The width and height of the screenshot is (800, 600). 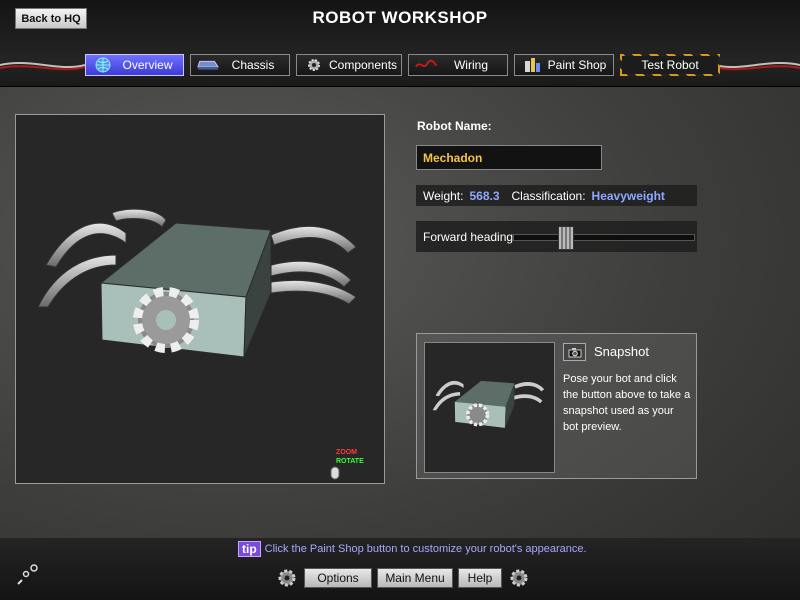 I want to click on options-button: Options, so click(x=338, y=578).